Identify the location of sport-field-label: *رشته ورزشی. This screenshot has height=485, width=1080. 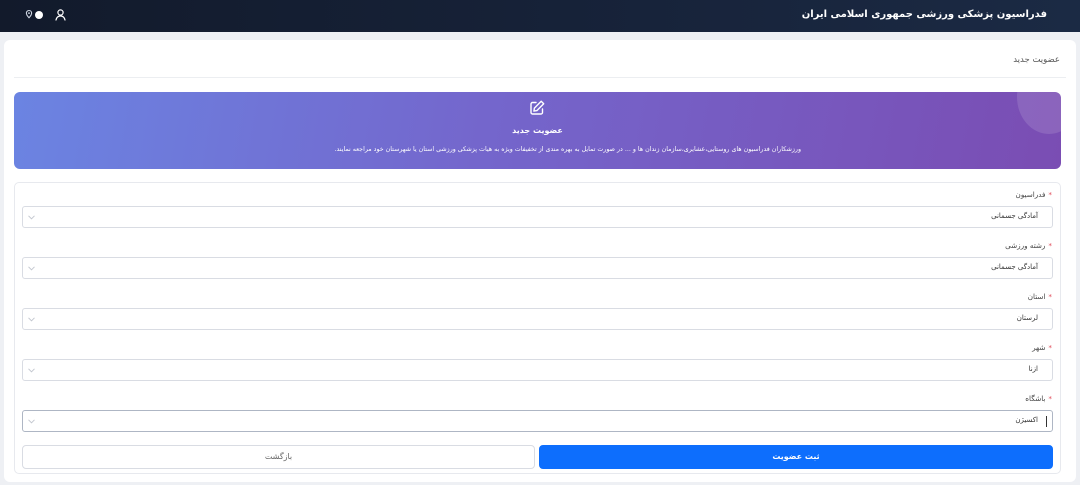
(1028, 245).